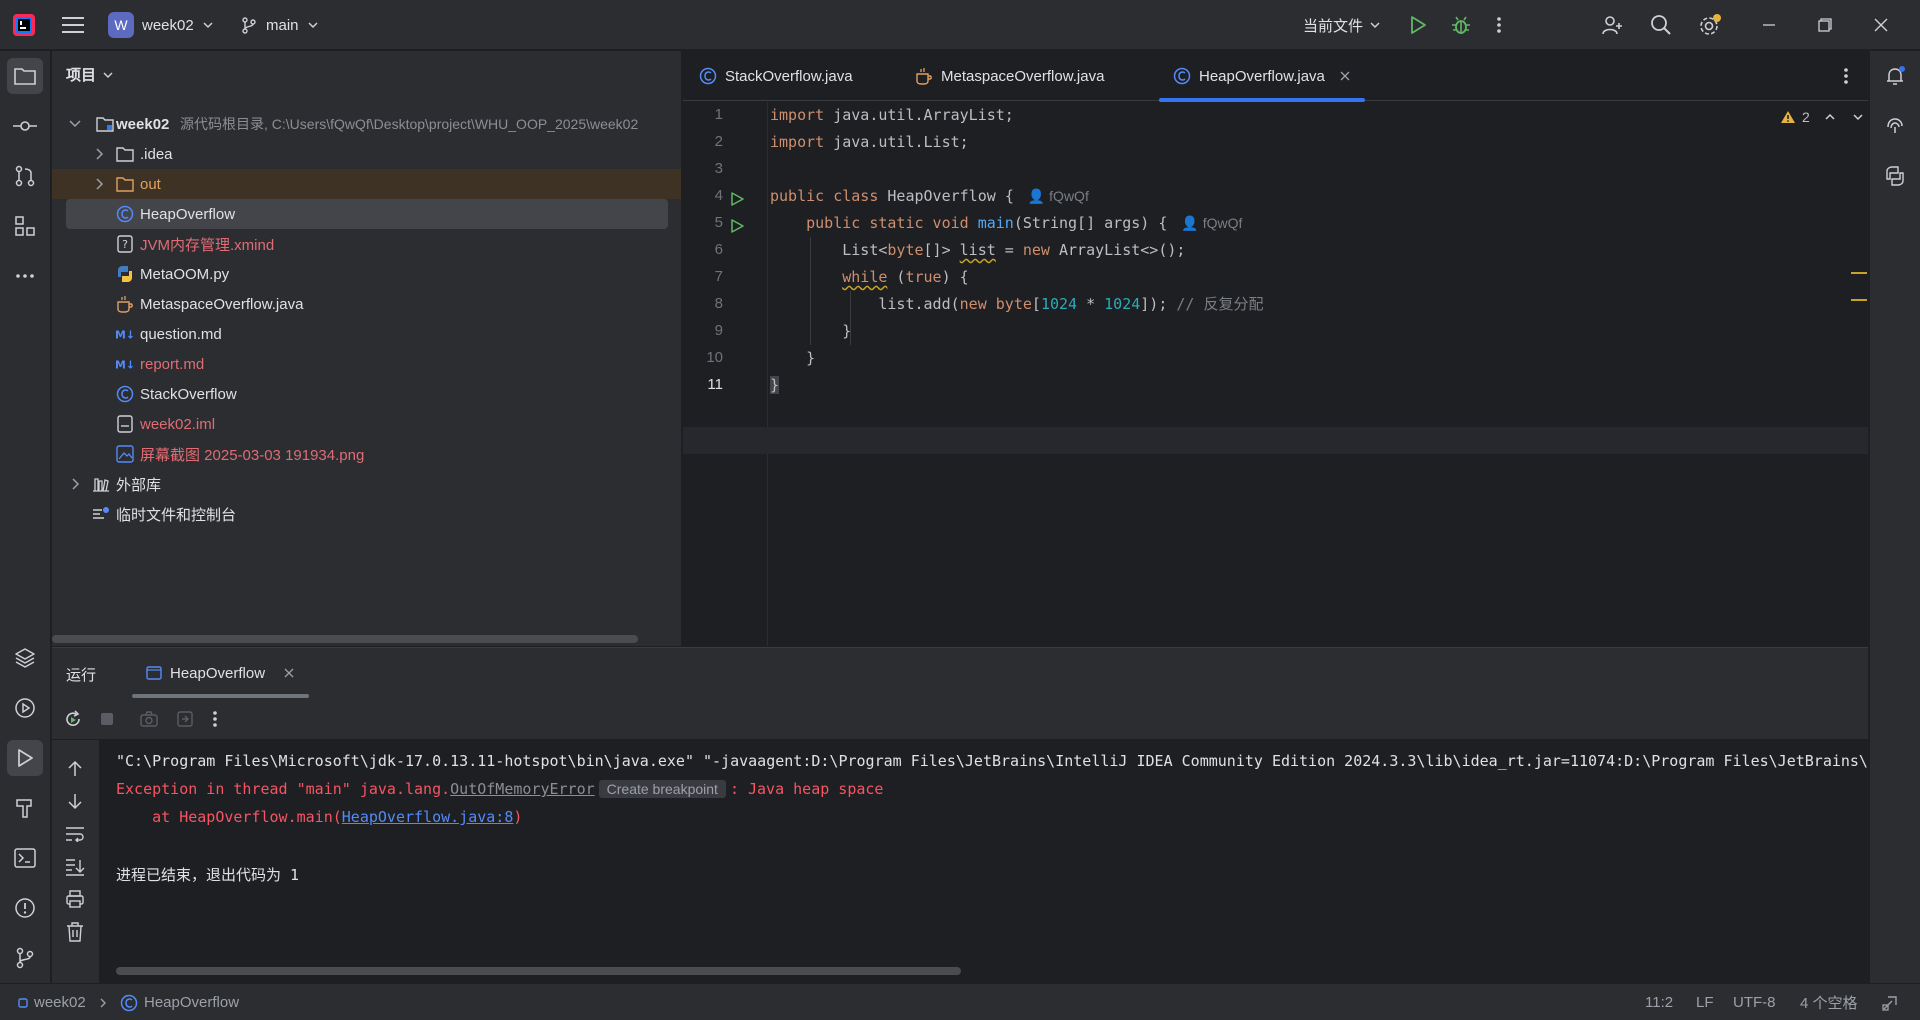 Image resolution: width=1920 pixels, height=1020 pixels. What do you see at coordinates (25, 958) in the screenshot?
I see `git-tool-icon` at bounding box center [25, 958].